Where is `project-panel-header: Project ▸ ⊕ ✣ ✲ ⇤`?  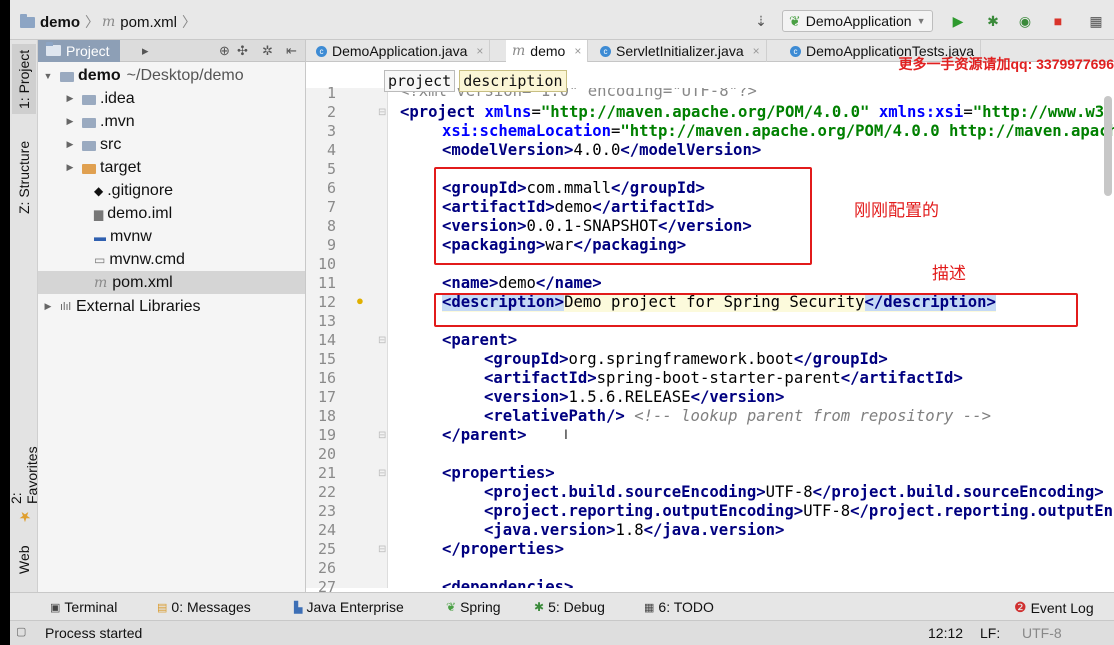 project-panel-header: Project ▸ ⊕ ✣ ✲ ⇤ is located at coordinates (171, 50).